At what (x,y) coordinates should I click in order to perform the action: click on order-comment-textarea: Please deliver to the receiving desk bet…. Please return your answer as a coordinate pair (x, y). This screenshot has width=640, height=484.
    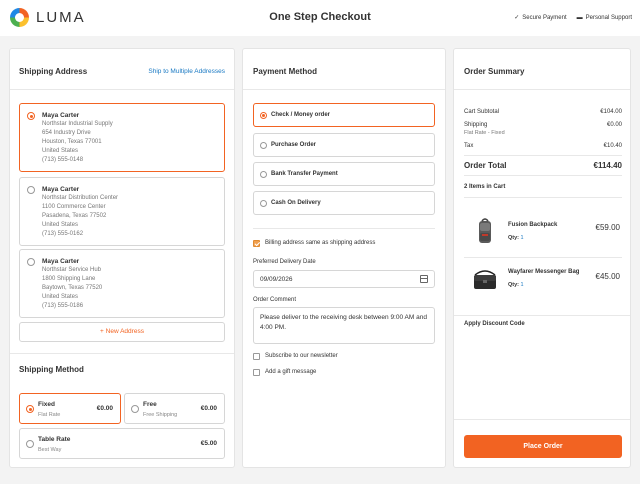
    Looking at the image, I should click on (344, 325).